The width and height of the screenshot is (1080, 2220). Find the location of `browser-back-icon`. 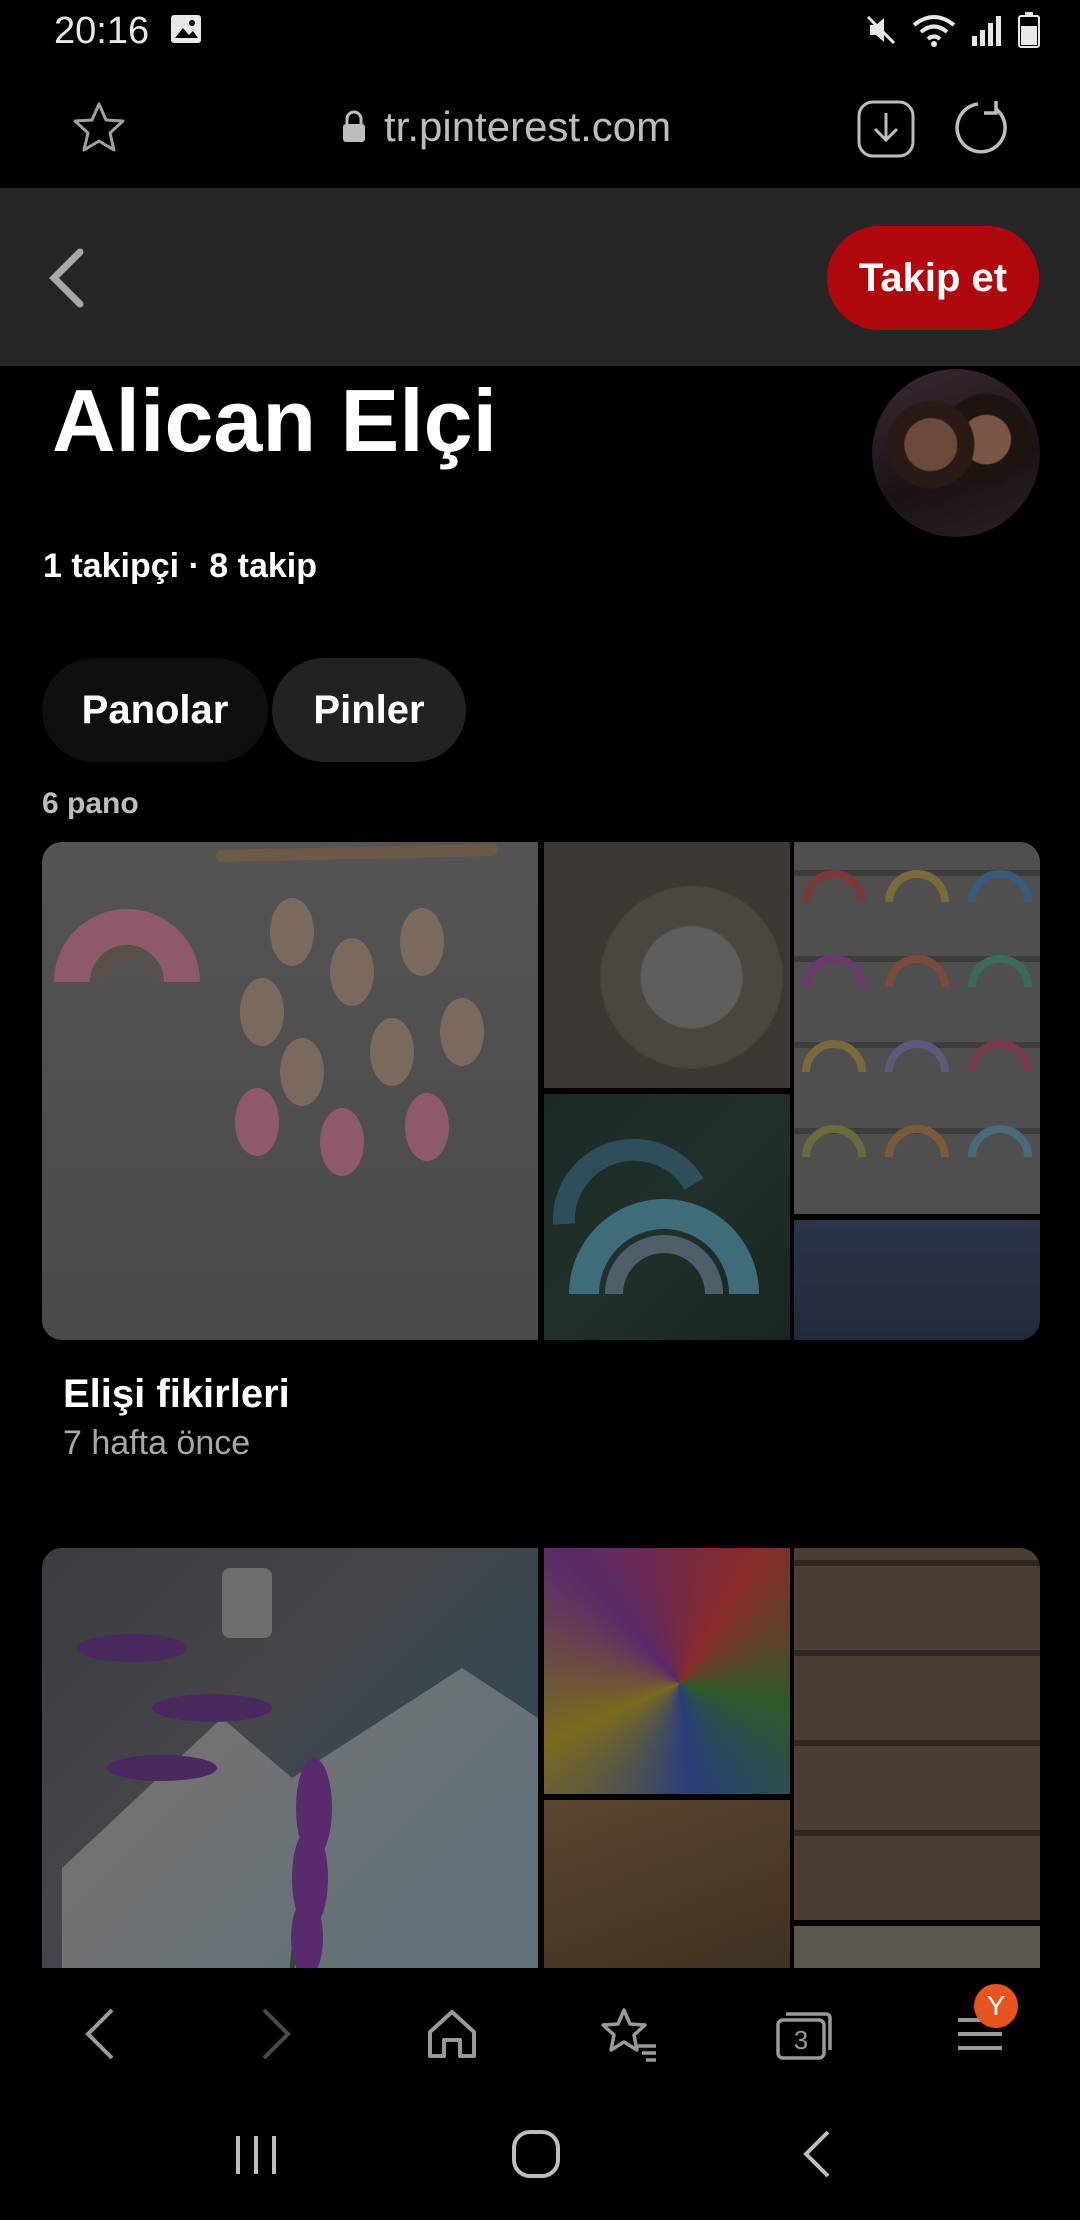

browser-back-icon is located at coordinates (100, 2034).